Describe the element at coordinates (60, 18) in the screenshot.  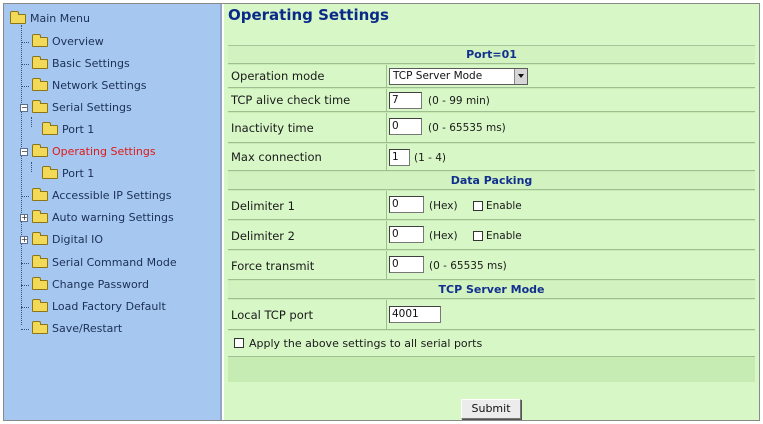
I see `sidebar-item-label: Main Menu` at that location.